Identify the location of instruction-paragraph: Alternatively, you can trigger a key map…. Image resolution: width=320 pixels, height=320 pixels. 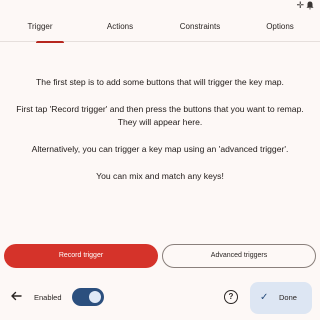
(160, 149).